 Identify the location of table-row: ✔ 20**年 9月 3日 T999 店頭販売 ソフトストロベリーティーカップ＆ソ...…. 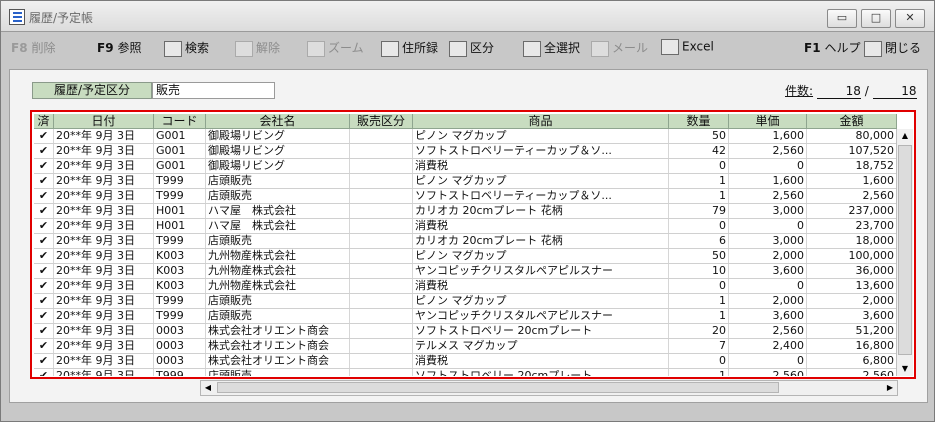
(465, 196).